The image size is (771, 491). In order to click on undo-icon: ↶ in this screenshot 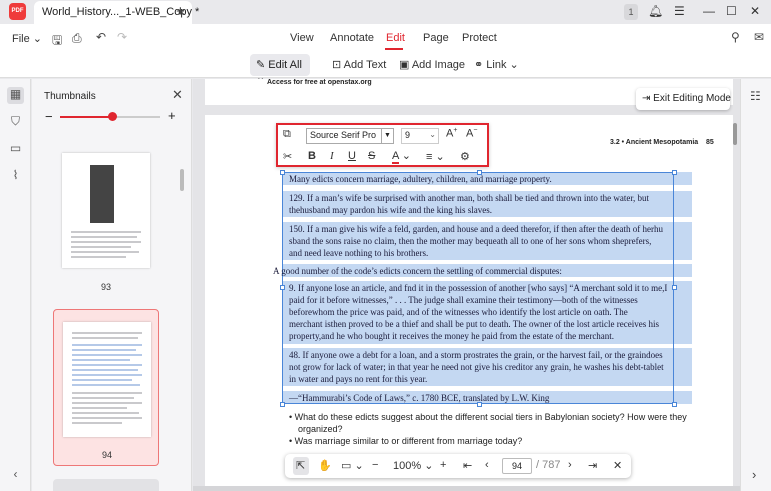, I will do `click(101, 37)`.